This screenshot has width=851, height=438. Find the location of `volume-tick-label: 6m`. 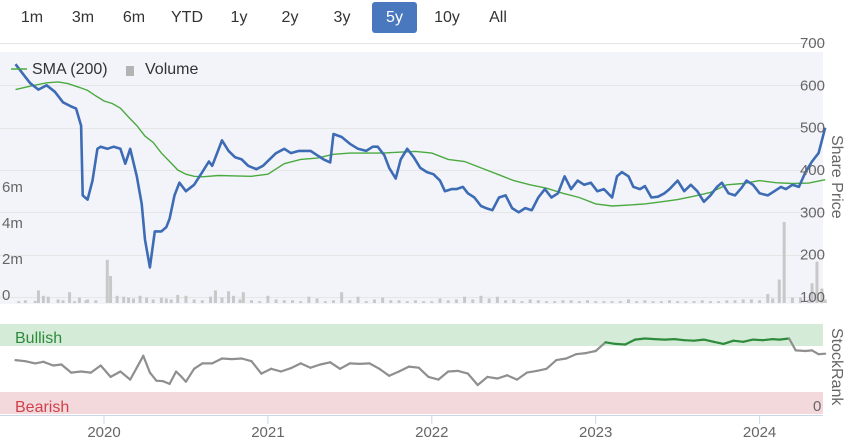

volume-tick-label: 6m is located at coordinates (12, 187).